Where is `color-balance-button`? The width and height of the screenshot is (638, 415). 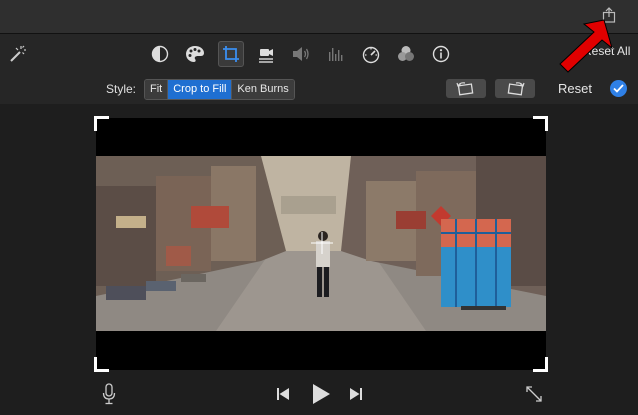 color-balance-button is located at coordinates (160, 54).